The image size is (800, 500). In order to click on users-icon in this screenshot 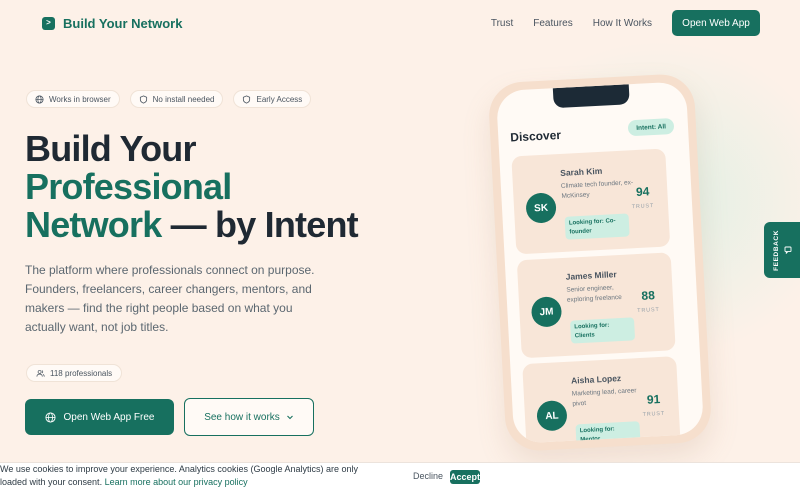, I will do `click(40, 373)`.